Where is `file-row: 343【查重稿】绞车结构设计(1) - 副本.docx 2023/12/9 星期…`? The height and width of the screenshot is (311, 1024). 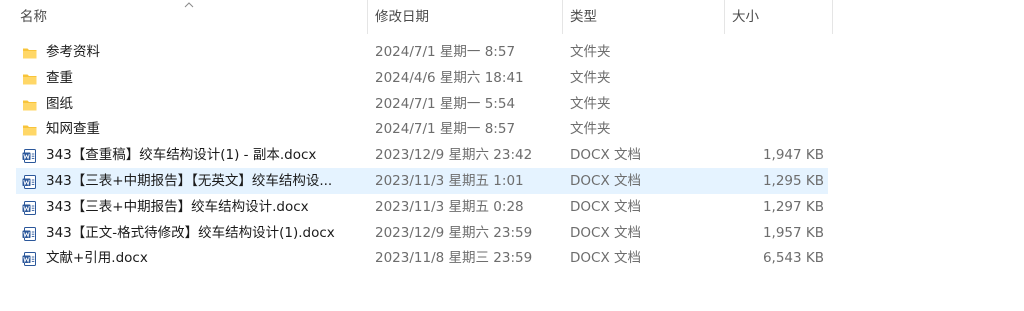
file-row: 343【查重稿】绞车结构设计(1) - 副本.docx 2023/12/9 星期… is located at coordinates (422, 155).